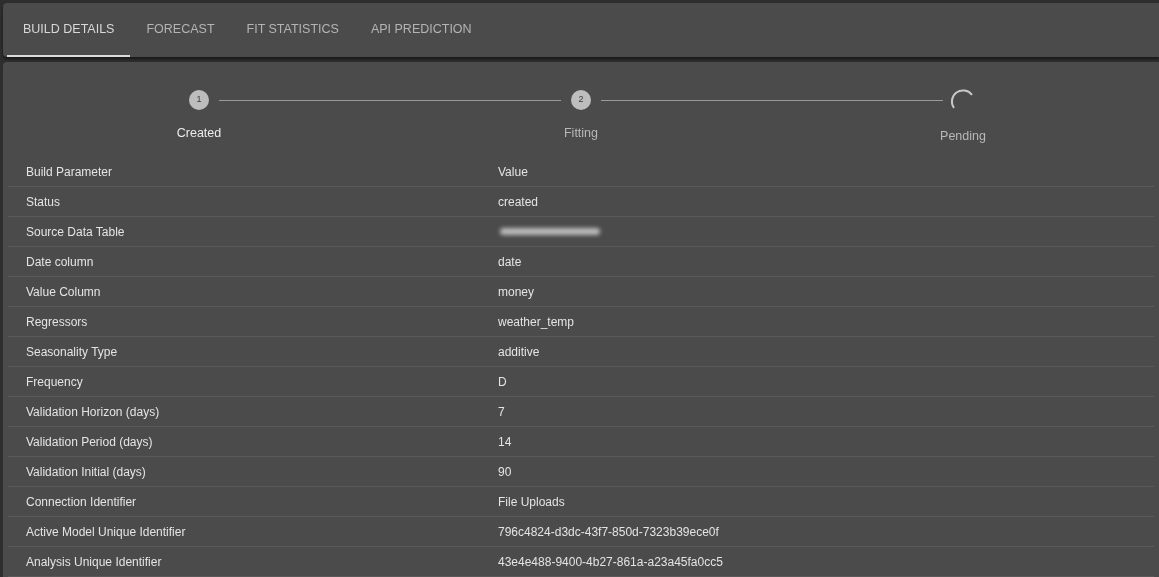 Image resolution: width=1159 pixels, height=577 pixels. What do you see at coordinates (580, 133) in the screenshot?
I see `step-label: Fitting` at bounding box center [580, 133].